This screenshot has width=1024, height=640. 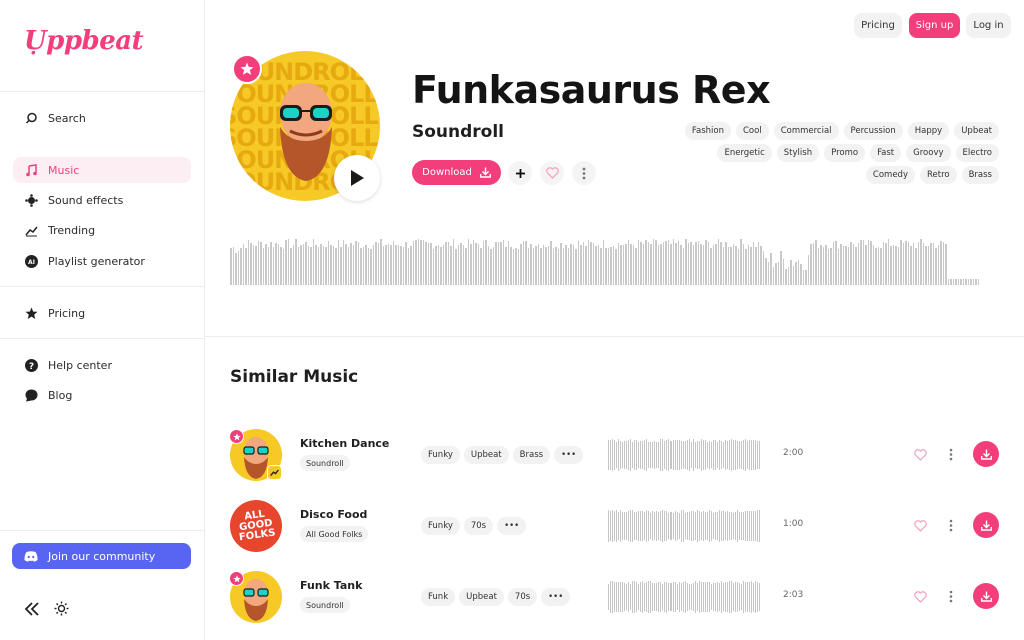 I want to click on tag-chip: Fashion, so click(x=707, y=131).